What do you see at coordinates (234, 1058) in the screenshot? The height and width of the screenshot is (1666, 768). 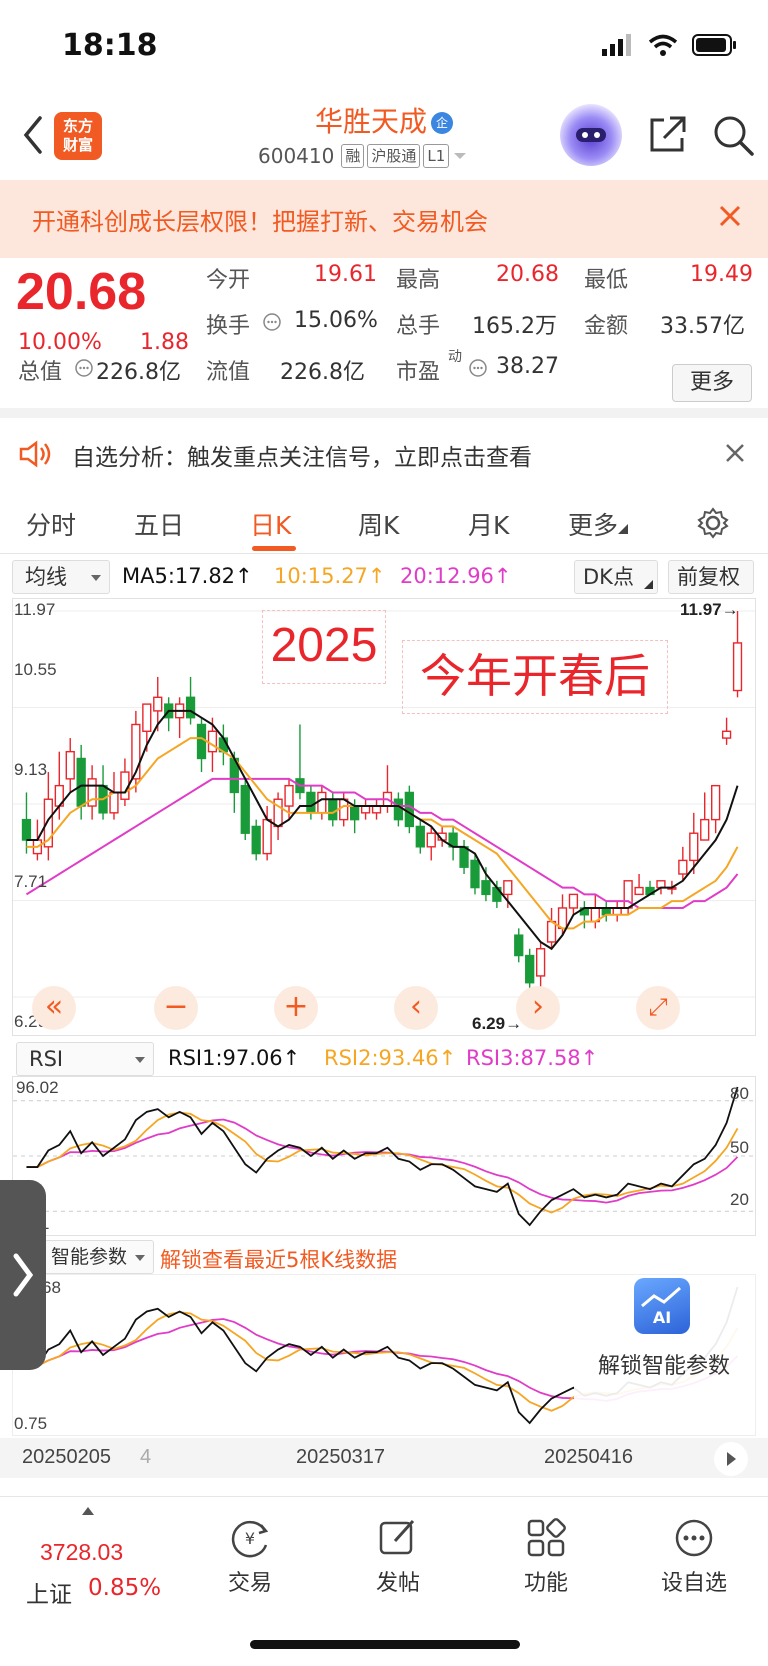 I see `rsi1-value: RSI1:97.06↑` at bounding box center [234, 1058].